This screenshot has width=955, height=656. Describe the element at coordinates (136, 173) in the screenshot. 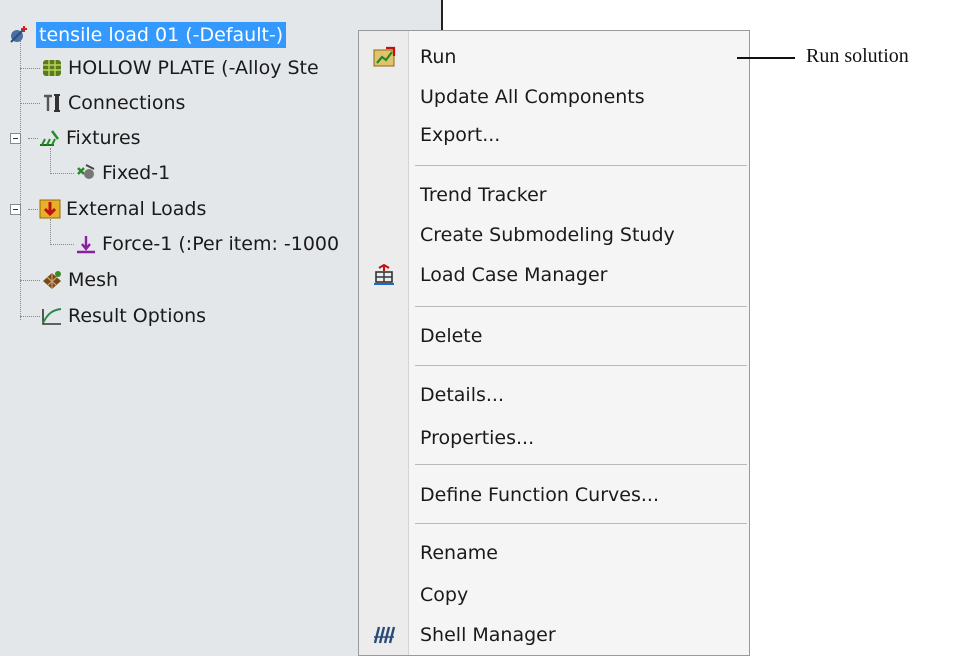

I see `tree-item-label: Fixed-1` at that location.